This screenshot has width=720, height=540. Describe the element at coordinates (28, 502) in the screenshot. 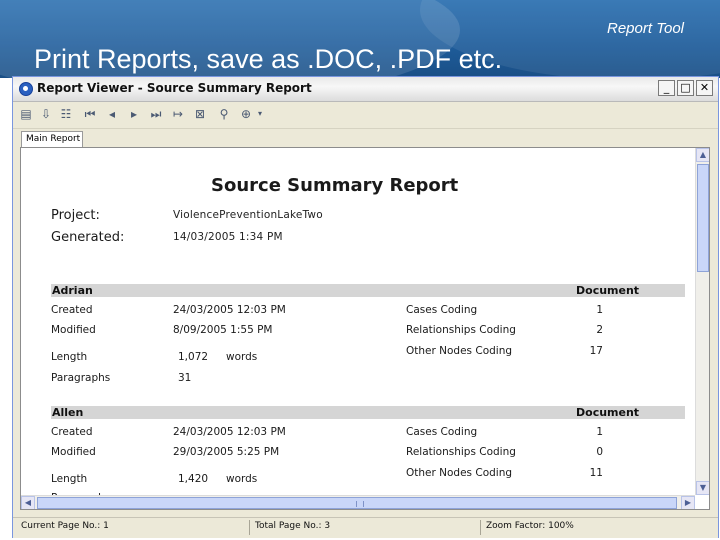

I see `scroll-left-icon: ◀` at that location.